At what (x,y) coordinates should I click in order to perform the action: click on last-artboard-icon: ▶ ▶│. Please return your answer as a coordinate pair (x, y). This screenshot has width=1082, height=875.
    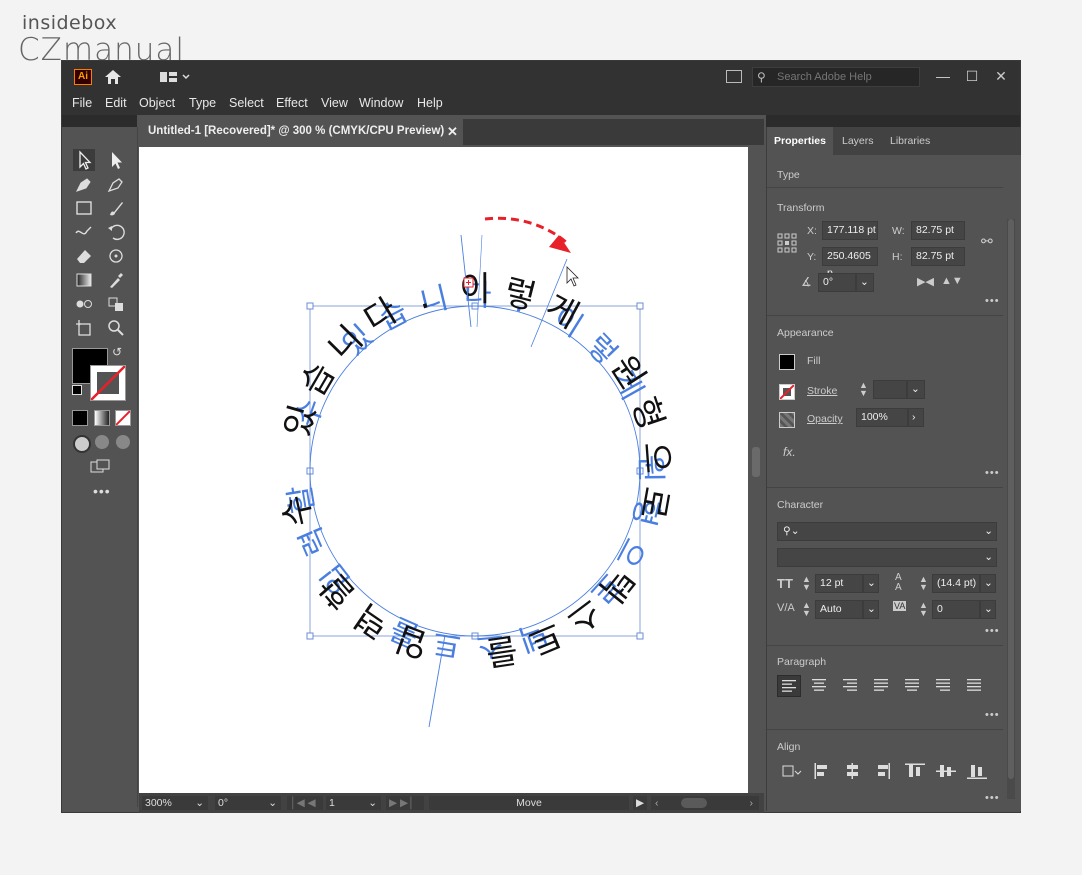
    Looking at the image, I should click on (405, 803).